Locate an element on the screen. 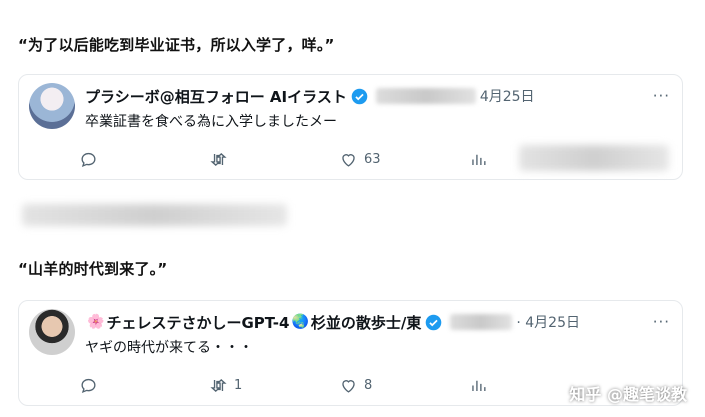 This screenshot has width=705, height=417. tweet-date: · 4月25日 is located at coordinates (548, 322).